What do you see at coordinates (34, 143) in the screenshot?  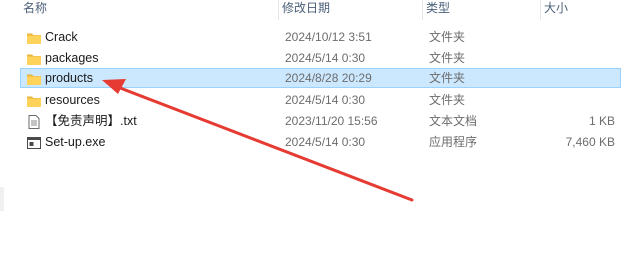 I see `exe-icon` at bounding box center [34, 143].